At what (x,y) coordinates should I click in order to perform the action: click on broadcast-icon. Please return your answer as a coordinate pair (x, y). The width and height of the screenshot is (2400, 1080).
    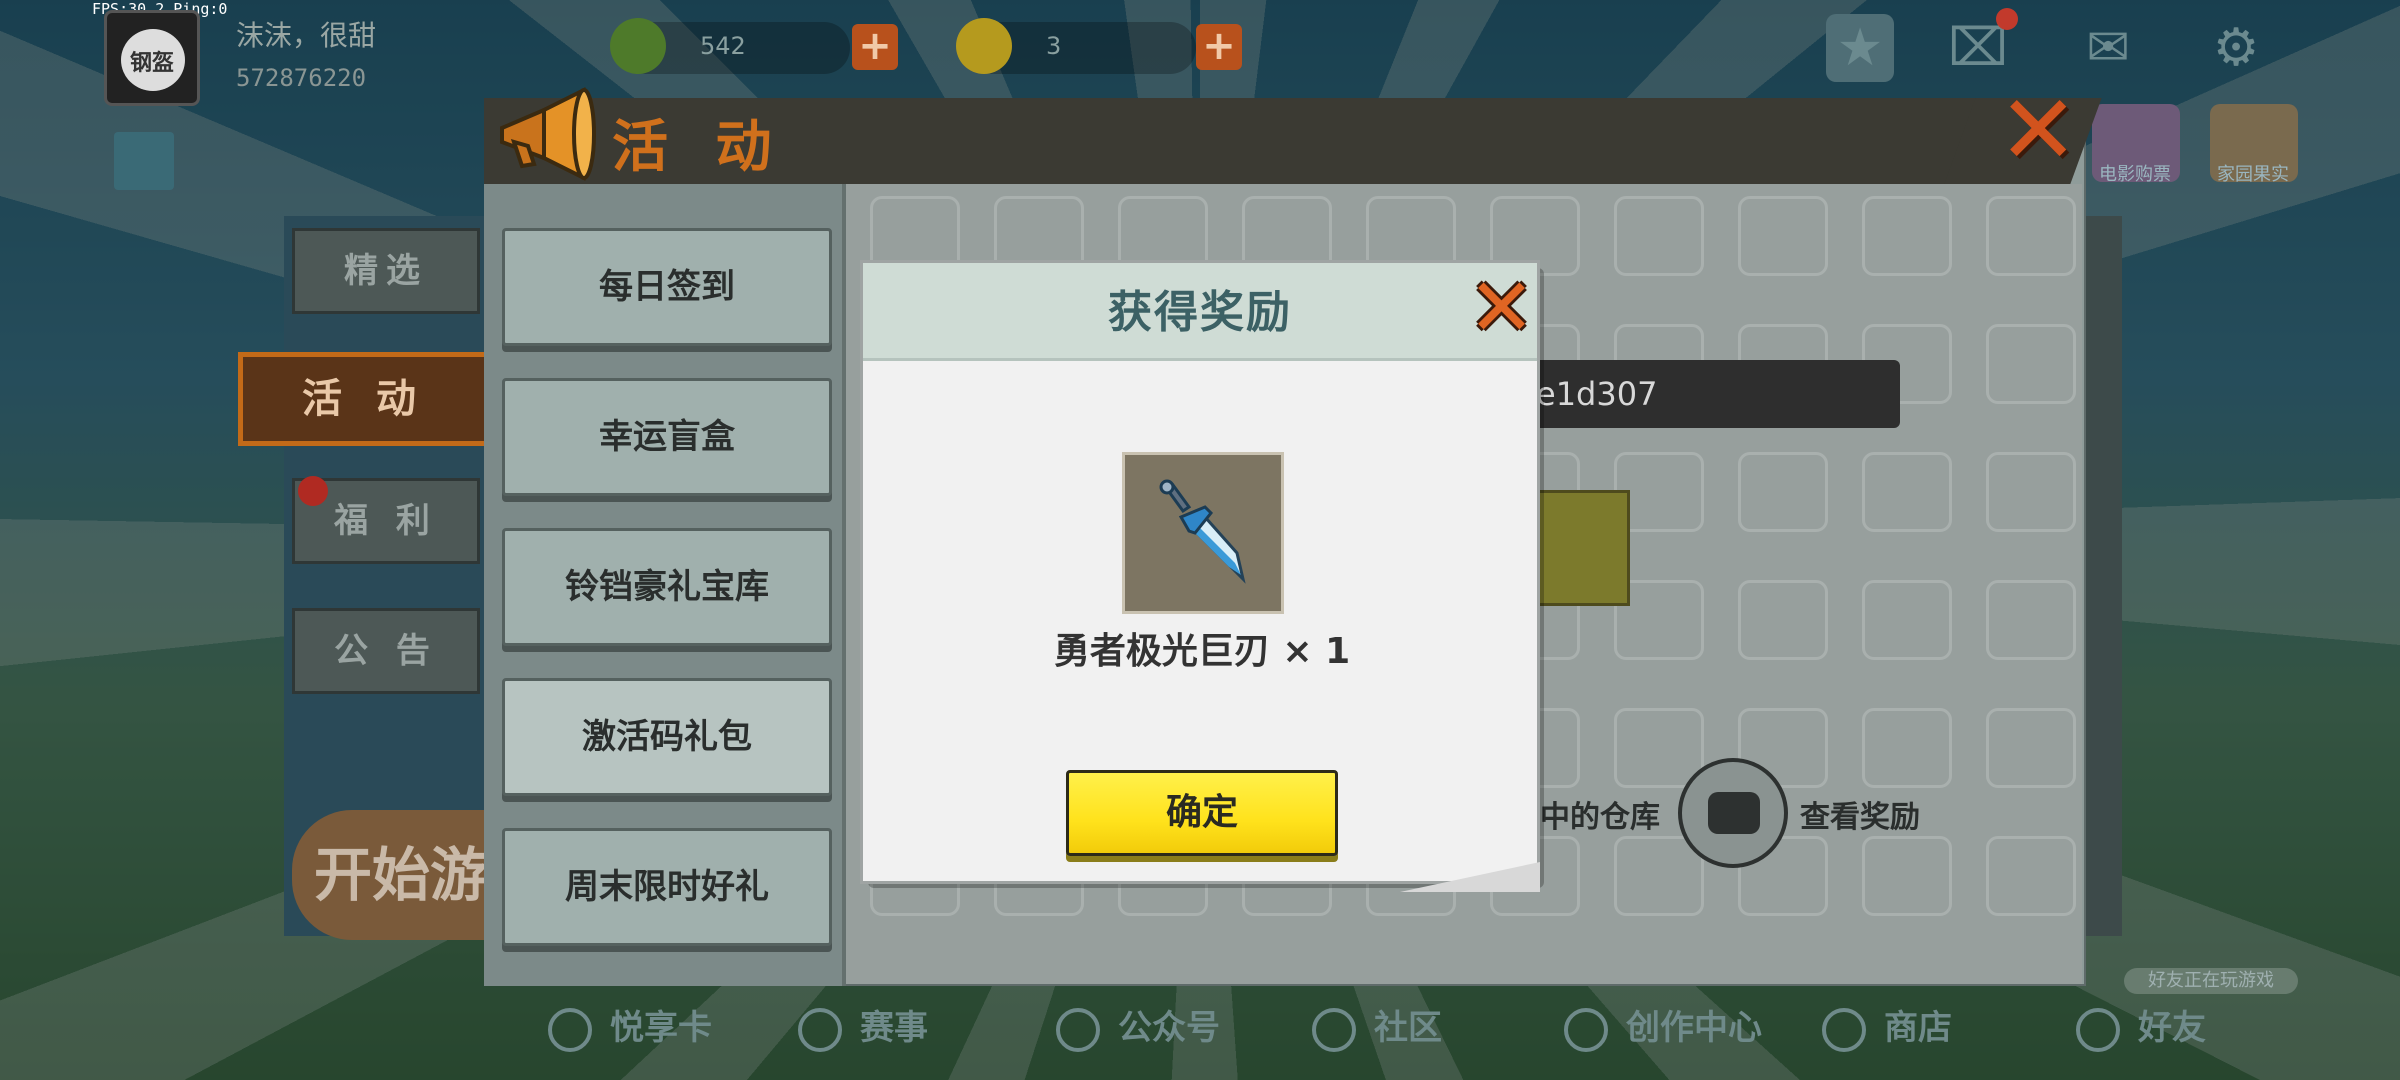
    Looking at the image, I should click on (144, 161).